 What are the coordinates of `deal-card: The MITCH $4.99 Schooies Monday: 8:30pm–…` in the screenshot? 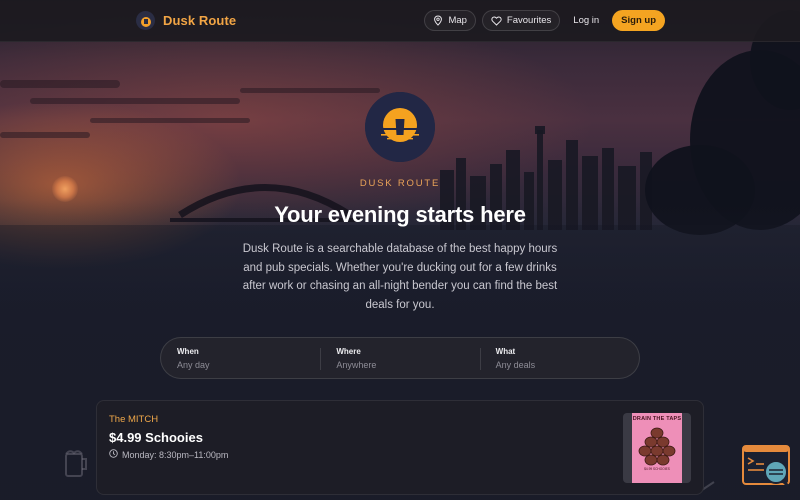 It's located at (400, 447).